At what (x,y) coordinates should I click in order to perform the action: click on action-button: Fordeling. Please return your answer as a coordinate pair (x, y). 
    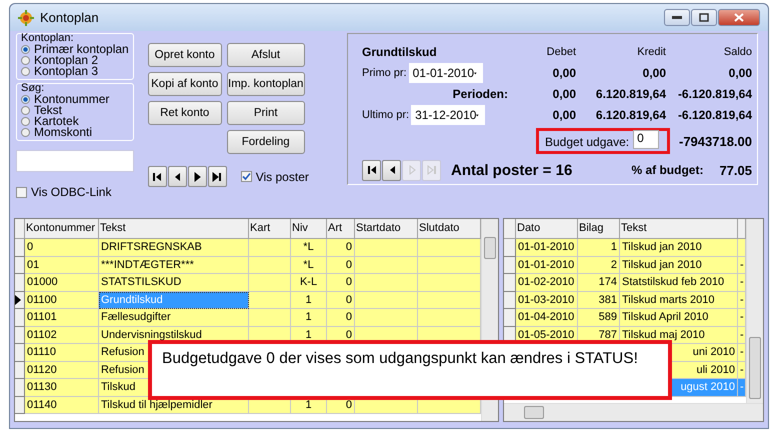
    Looking at the image, I should click on (265, 142).